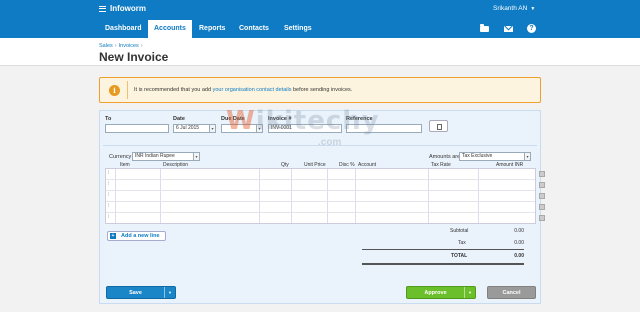 This screenshot has height=312, width=640. What do you see at coordinates (510, 8) in the screenshot?
I see `user-name: Srikanth AN` at bounding box center [510, 8].